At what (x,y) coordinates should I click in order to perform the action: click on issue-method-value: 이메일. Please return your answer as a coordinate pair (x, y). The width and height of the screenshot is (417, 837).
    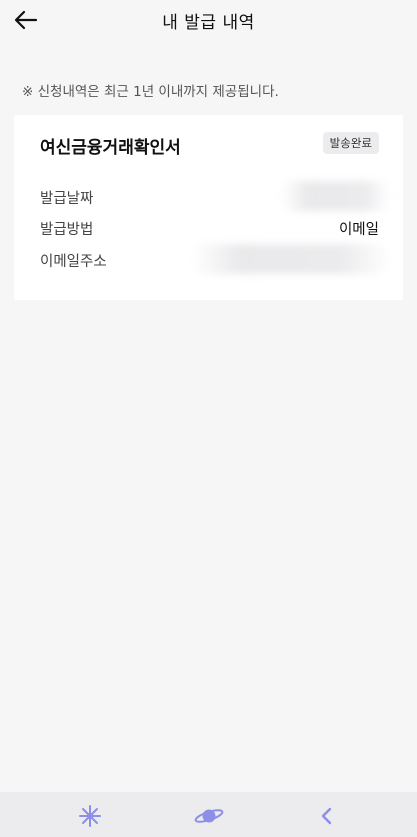
    Looking at the image, I should click on (358, 230).